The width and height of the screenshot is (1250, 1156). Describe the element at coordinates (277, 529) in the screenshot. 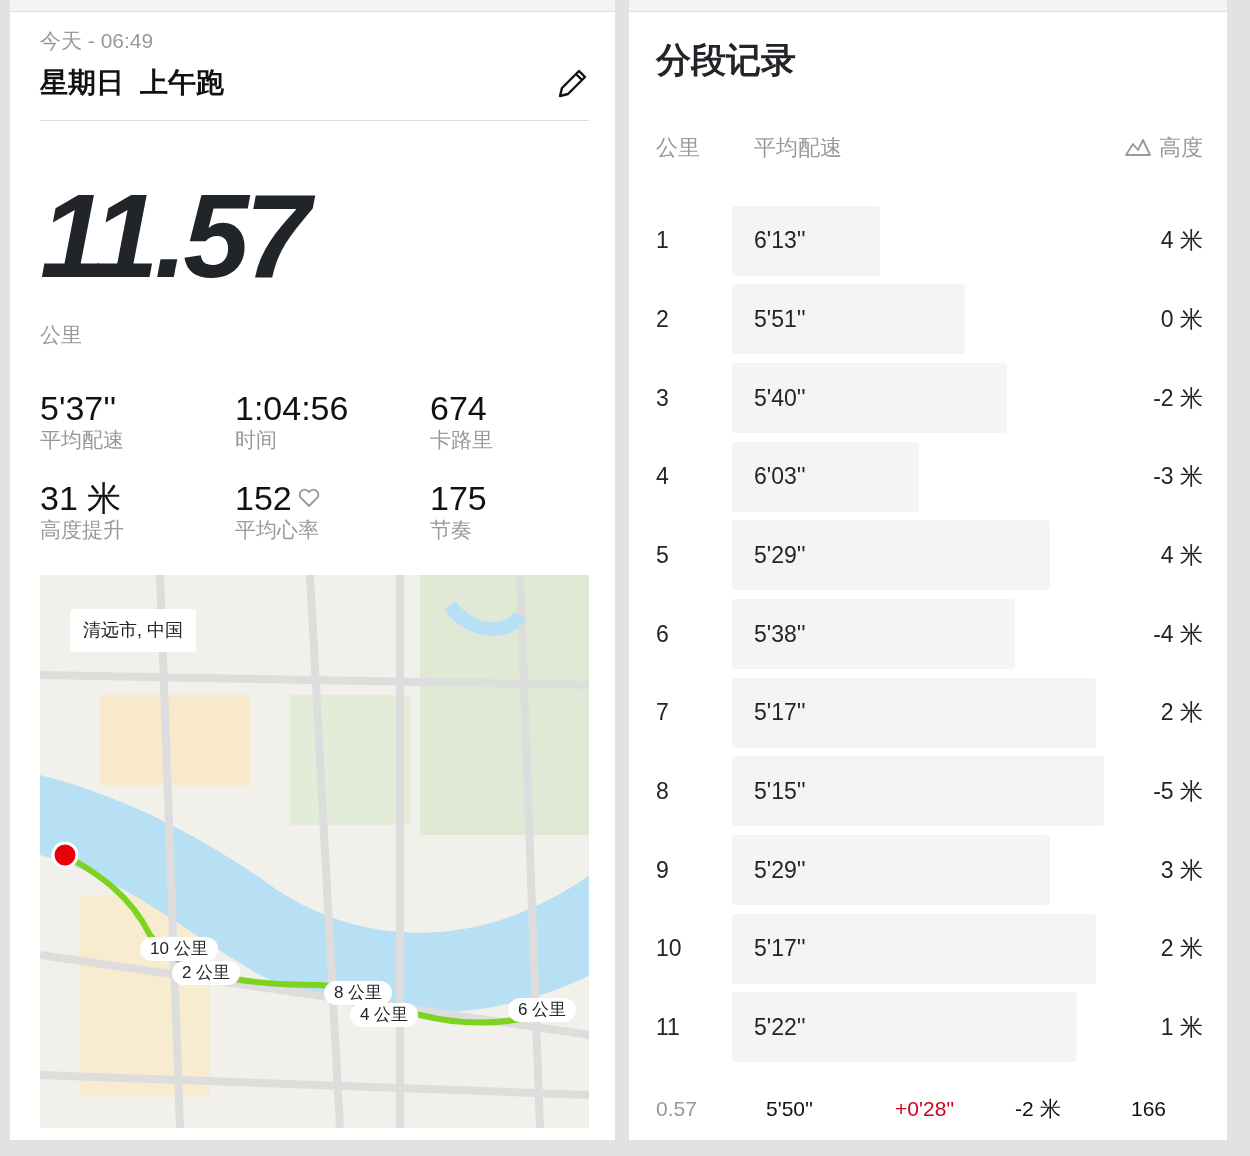

I see `stat-label: 平均心率` at that location.